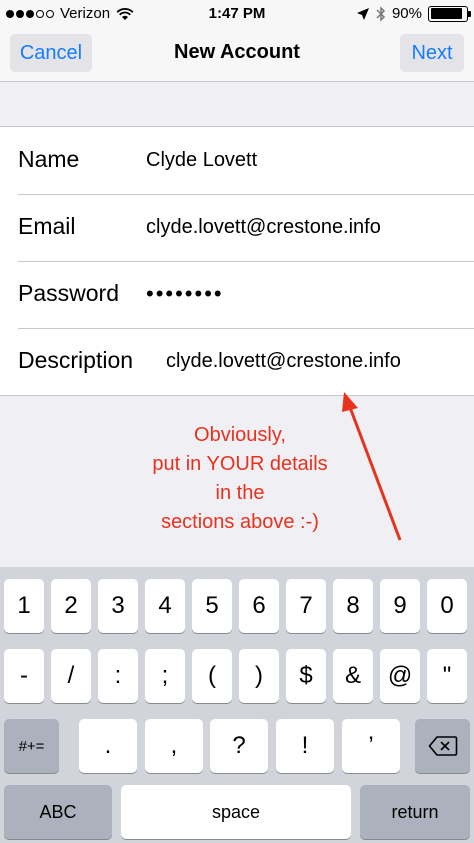 The height and width of the screenshot is (843, 474). I want to click on key-at: @, so click(400, 676).